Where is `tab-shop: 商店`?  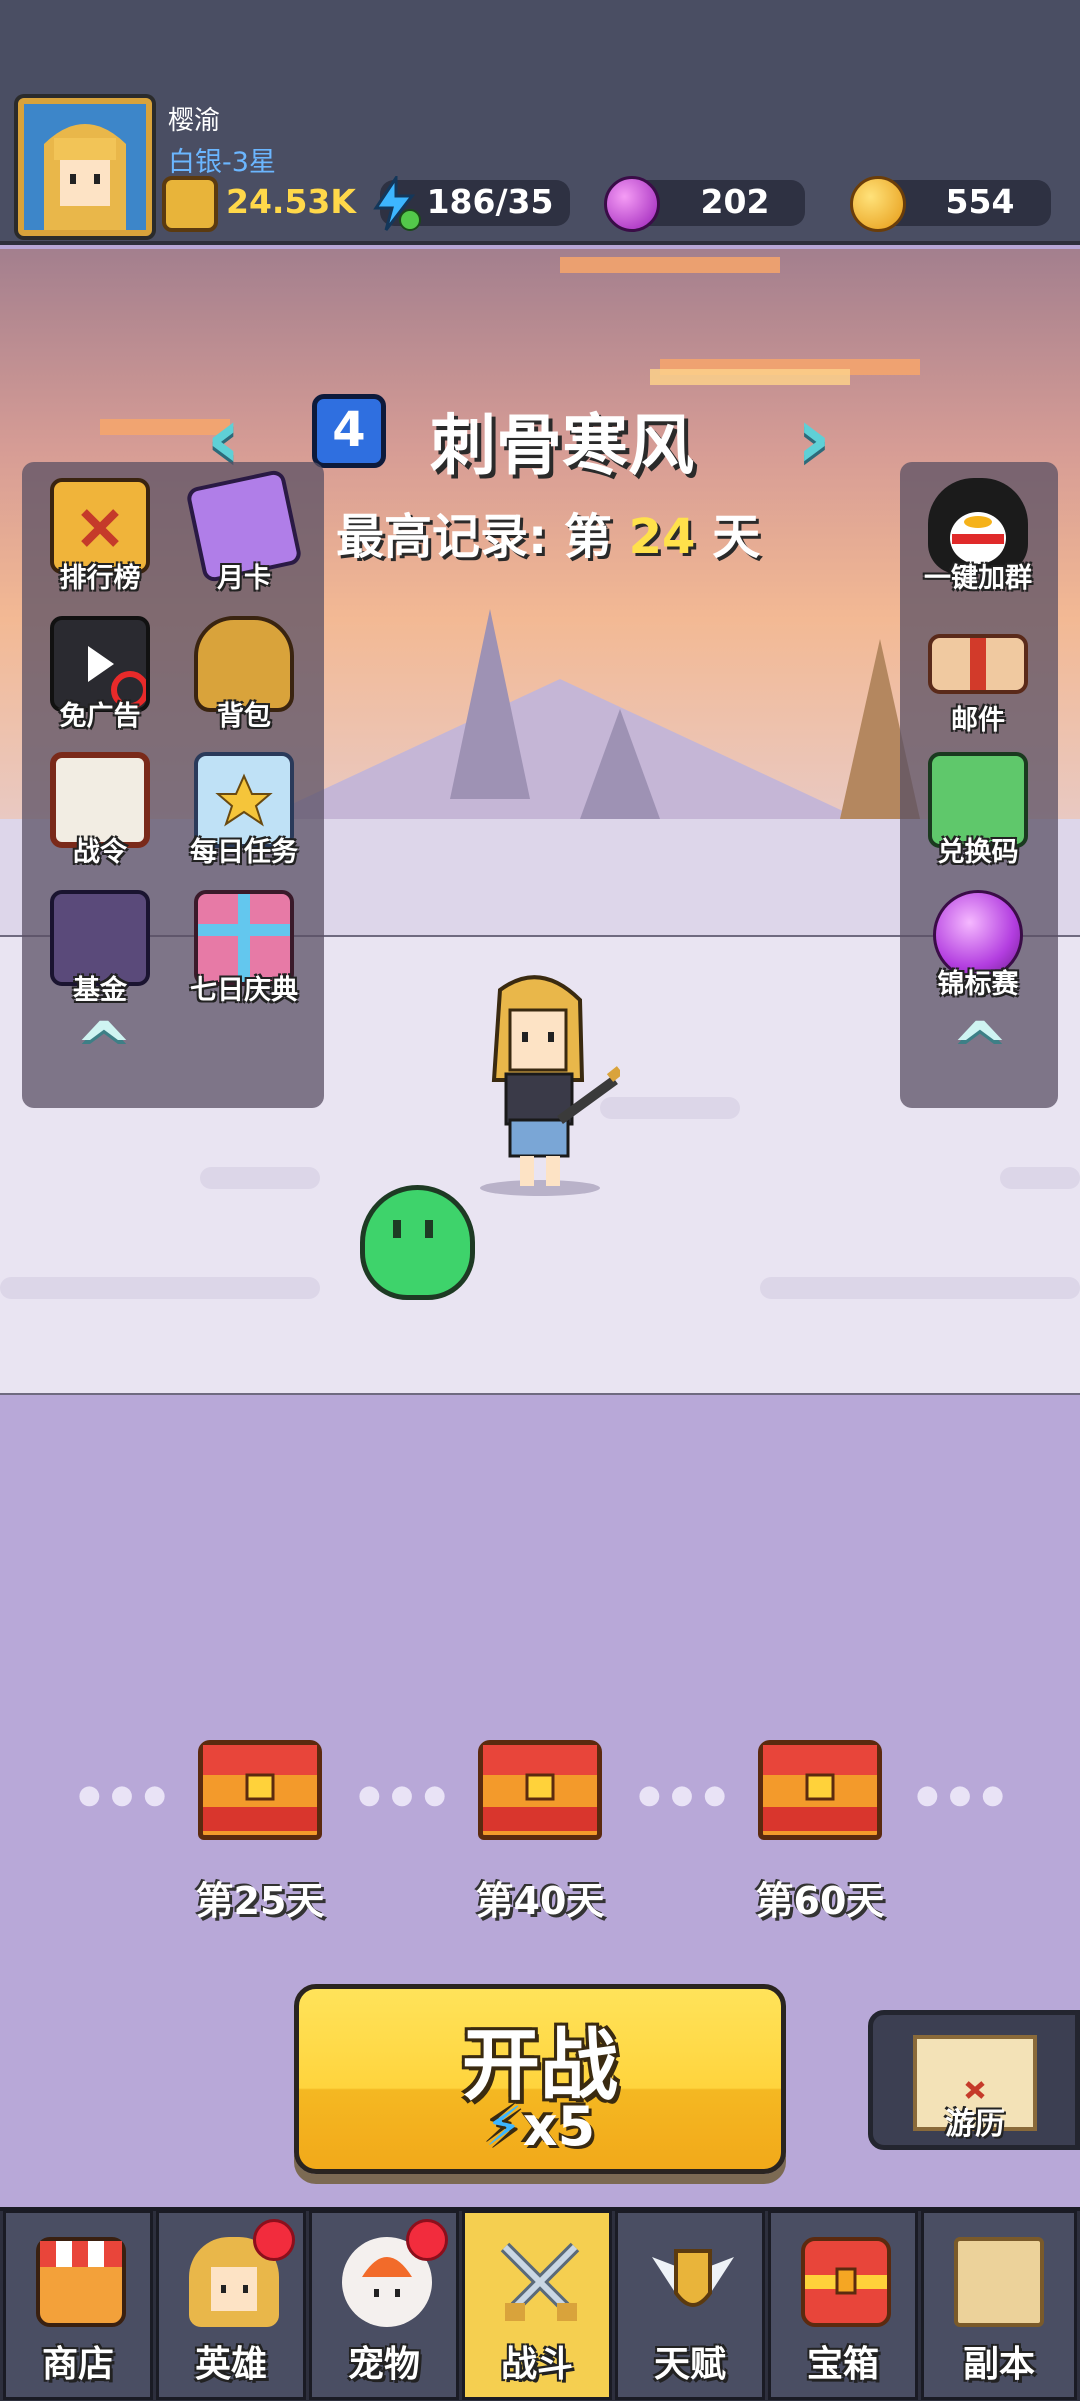
tab-shop: 商店 is located at coordinates (78, 2305).